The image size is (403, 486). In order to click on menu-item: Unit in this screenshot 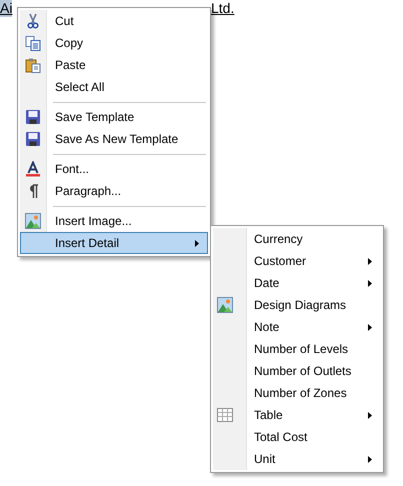, I will do `click(297, 459)`.